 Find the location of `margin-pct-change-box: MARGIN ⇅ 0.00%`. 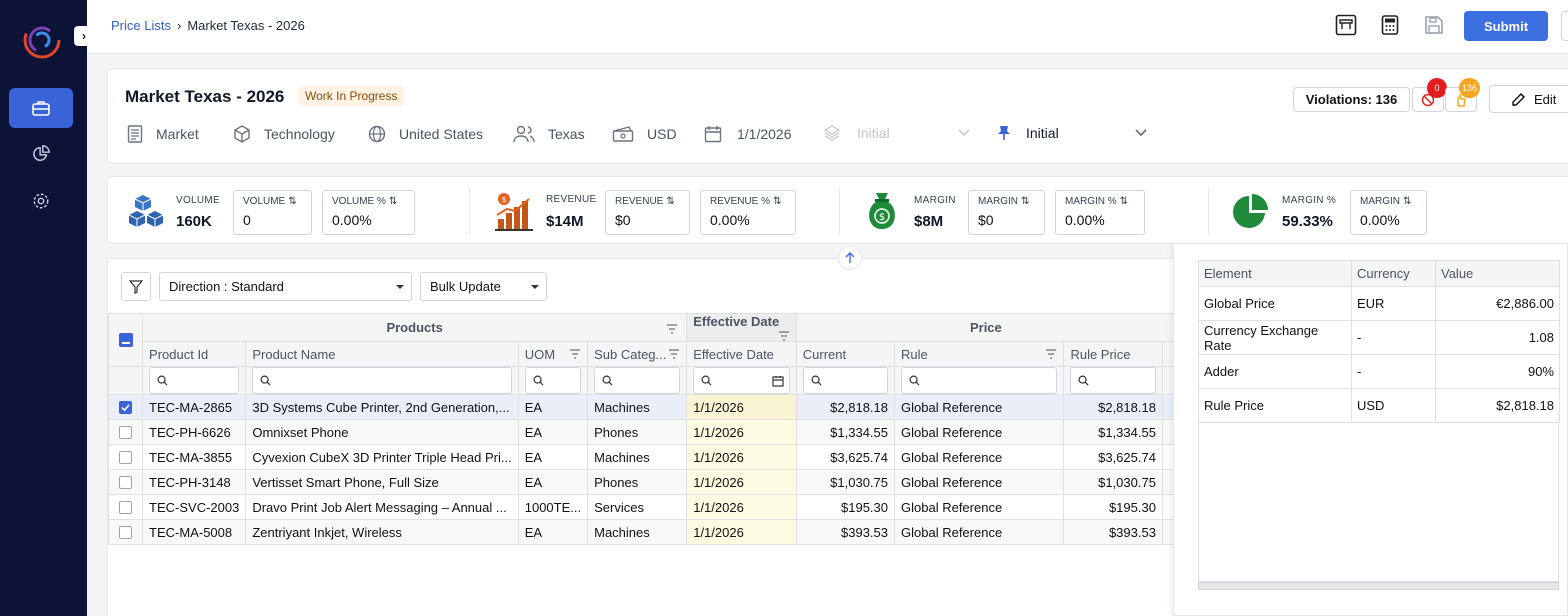

margin-pct-change-box: MARGIN ⇅ 0.00% is located at coordinates (1388, 212).